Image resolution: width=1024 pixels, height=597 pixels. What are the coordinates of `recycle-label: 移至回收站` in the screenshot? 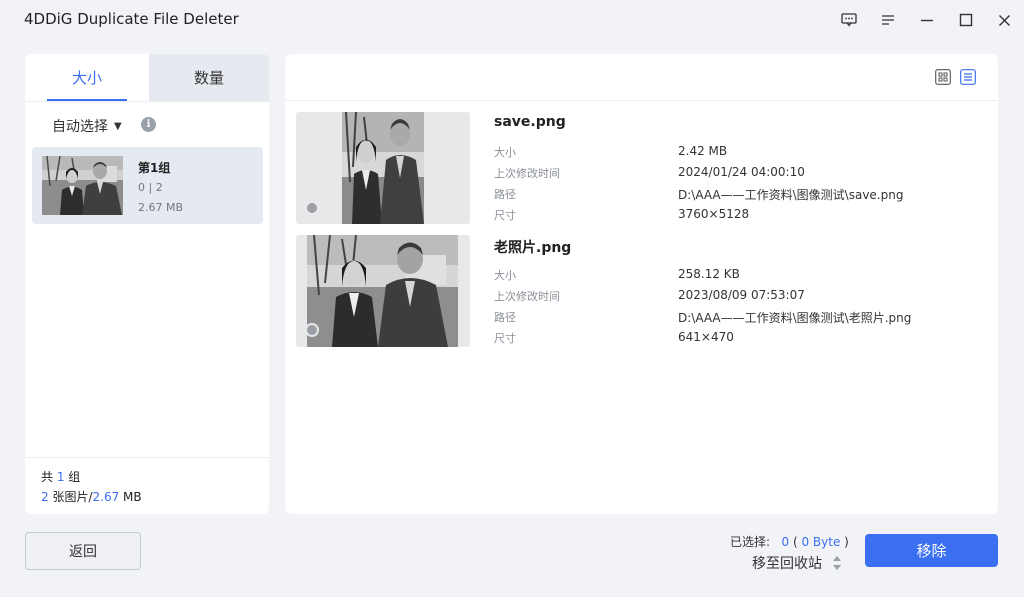 It's located at (787, 564).